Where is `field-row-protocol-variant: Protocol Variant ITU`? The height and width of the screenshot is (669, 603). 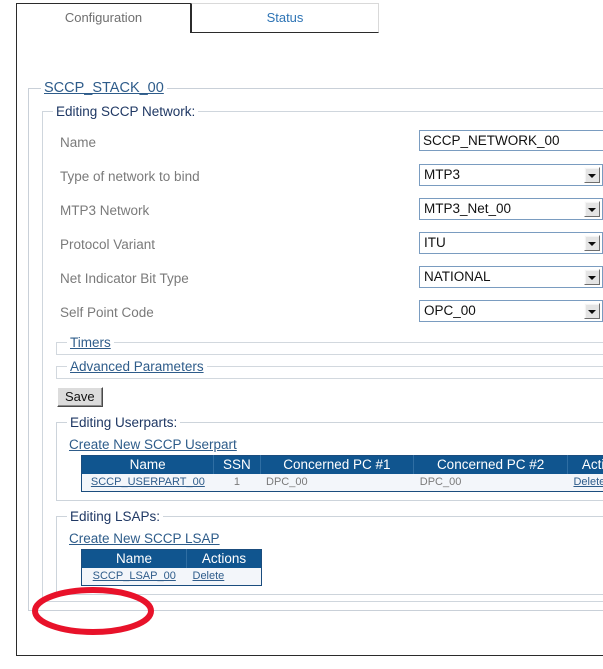
field-row-protocol-variant: Protocol Variant ITU is located at coordinates (323, 246).